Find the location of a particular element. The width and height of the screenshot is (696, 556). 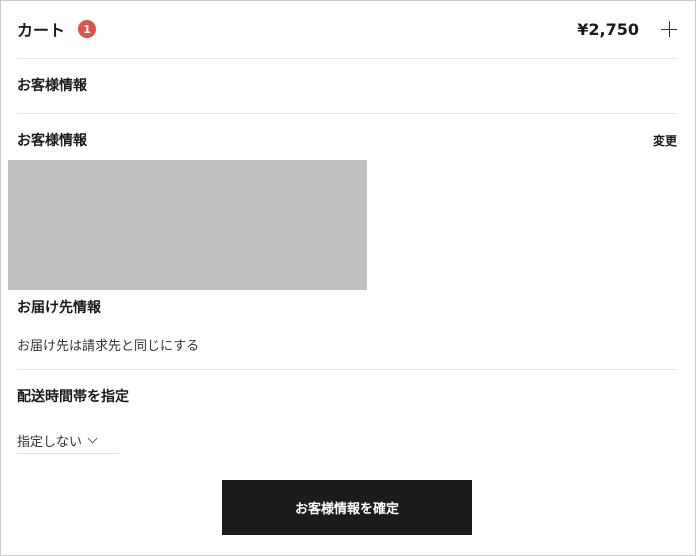

delivery-time-value: 指定しない is located at coordinates (50, 442).